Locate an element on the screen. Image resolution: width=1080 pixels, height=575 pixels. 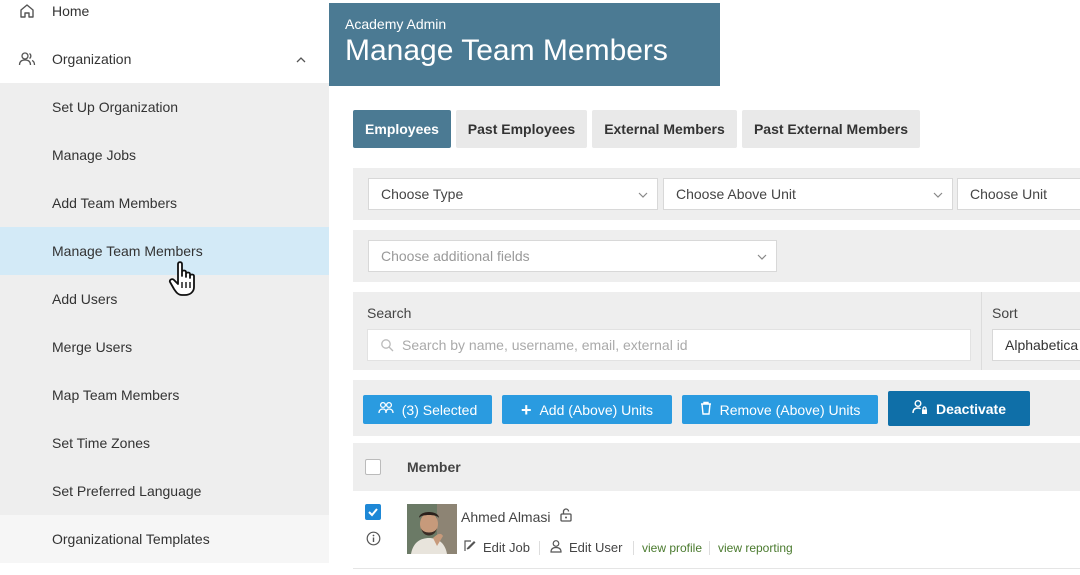
search-icon is located at coordinates (387, 345).